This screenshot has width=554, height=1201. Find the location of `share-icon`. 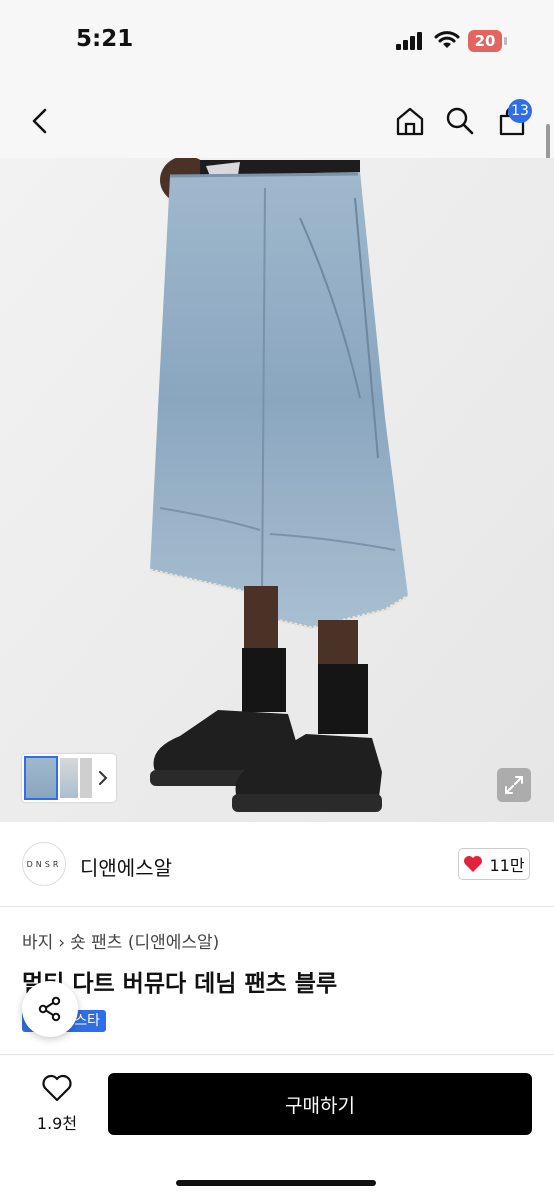

share-icon is located at coordinates (49, 1009).